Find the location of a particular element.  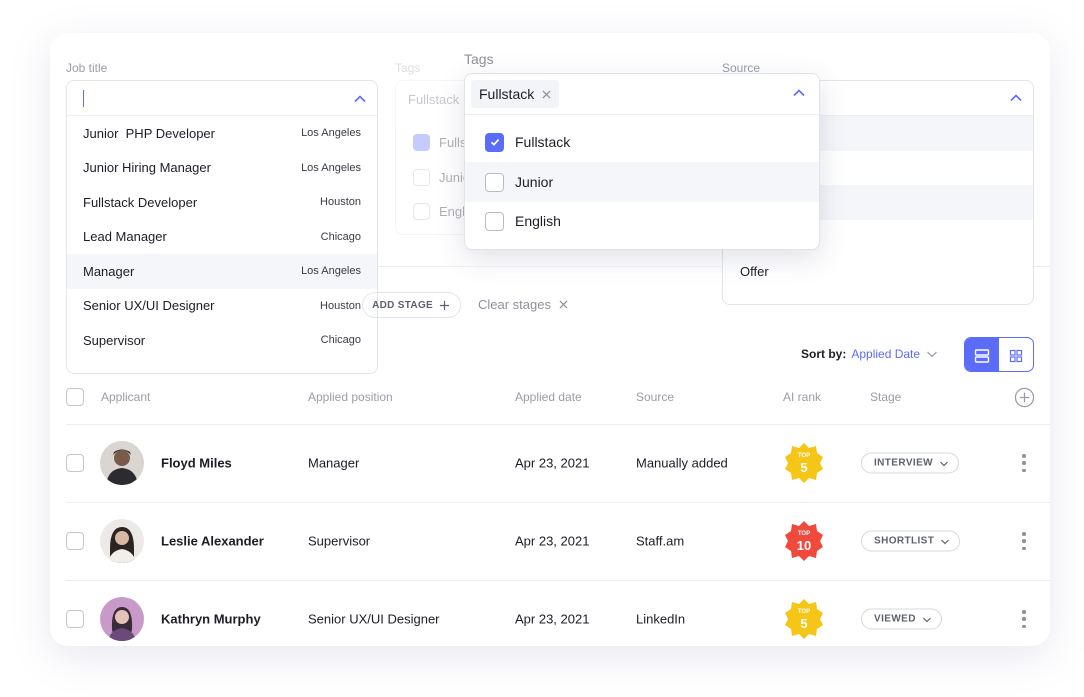

job-option: Supervisor Chicago is located at coordinates (222, 340).